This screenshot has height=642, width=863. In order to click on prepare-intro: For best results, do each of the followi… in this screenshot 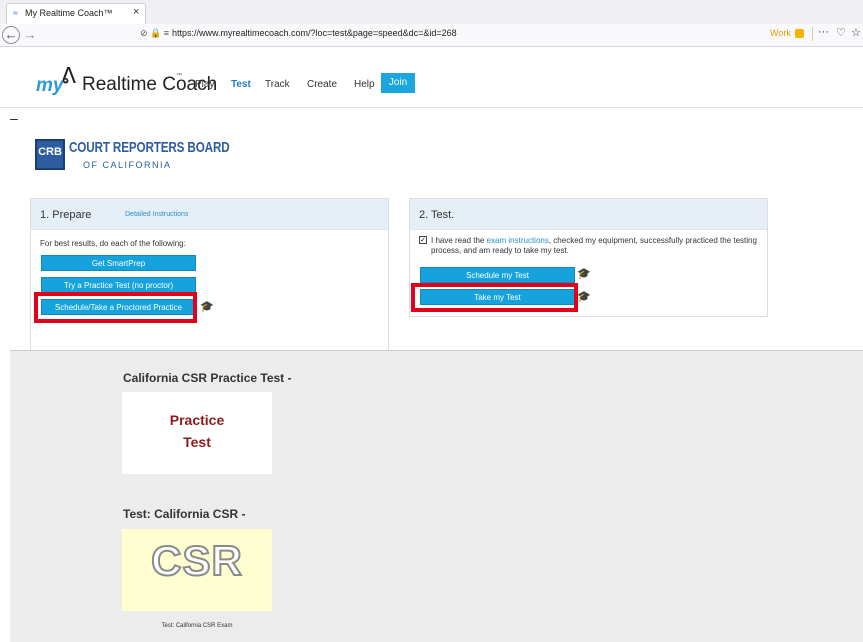, I will do `click(113, 243)`.